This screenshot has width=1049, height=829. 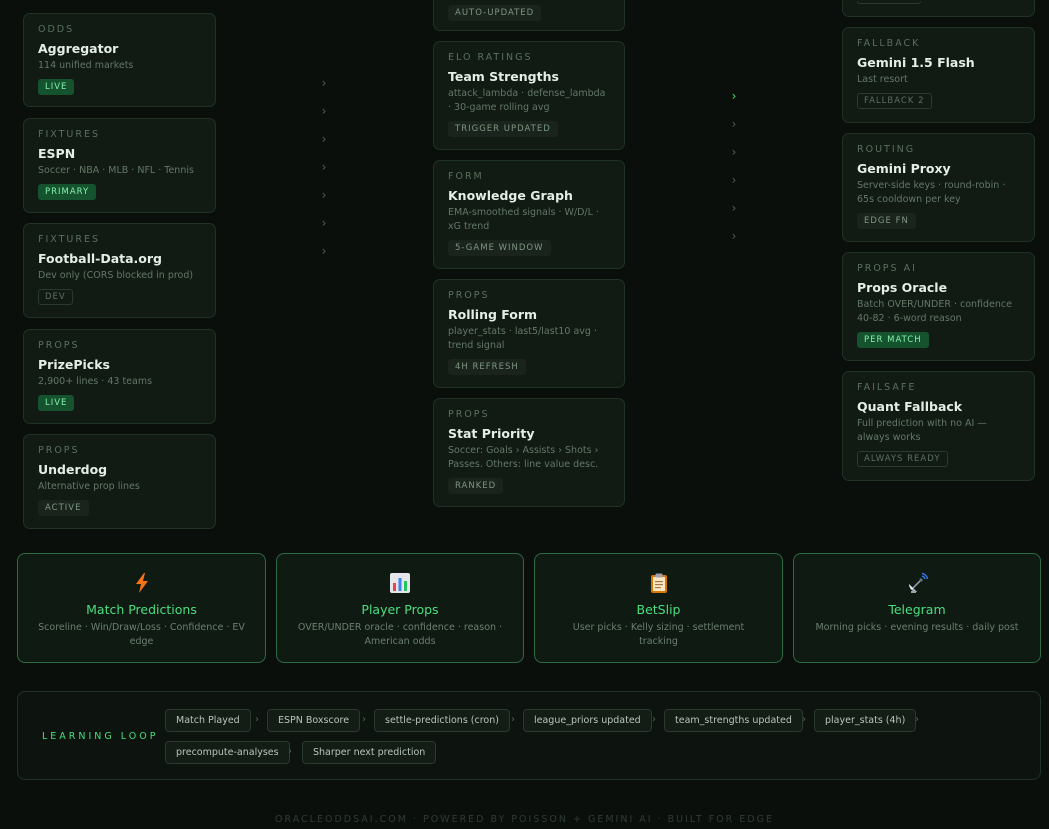 What do you see at coordinates (116, 275) in the screenshot?
I see `card-description: Dev only (CORS blocked in prod)` at bounding box center [116, 275].